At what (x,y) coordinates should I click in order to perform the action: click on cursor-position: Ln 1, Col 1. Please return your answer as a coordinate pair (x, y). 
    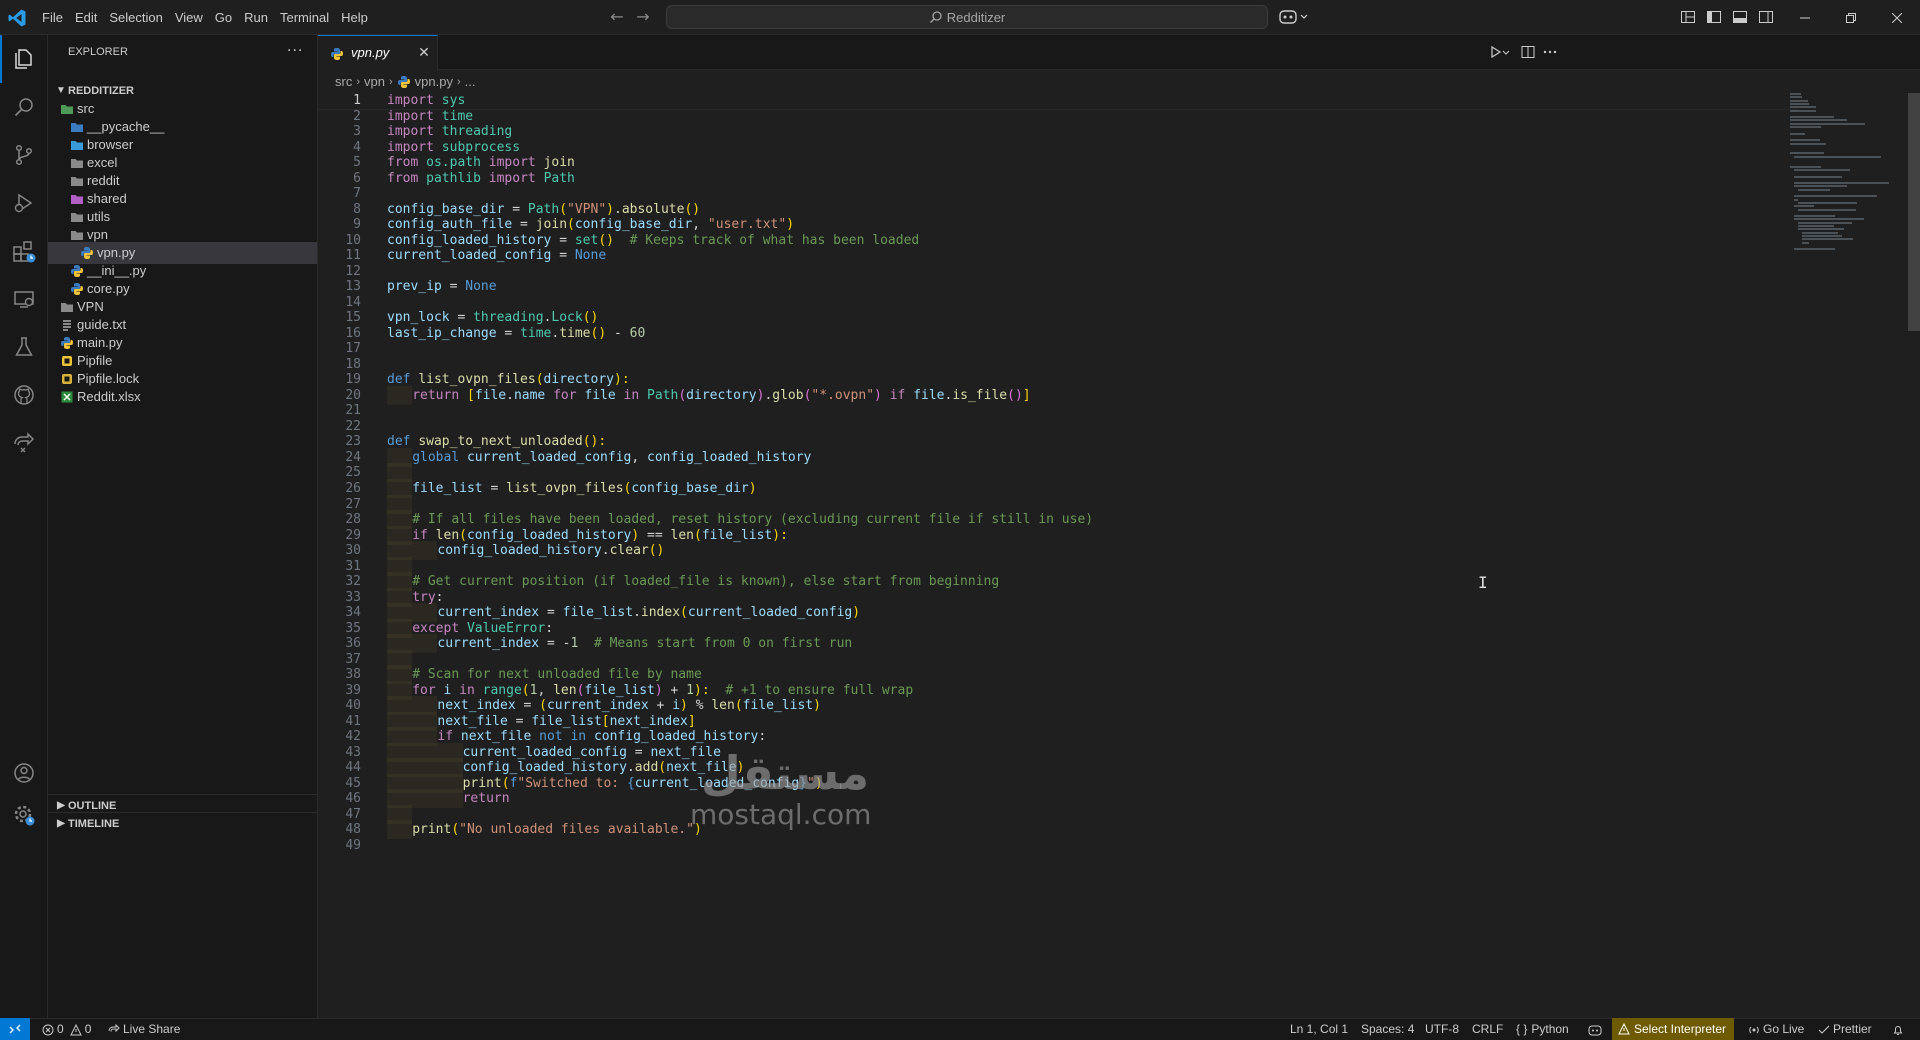
    Looking at the image, I should click on (1319, 1029).